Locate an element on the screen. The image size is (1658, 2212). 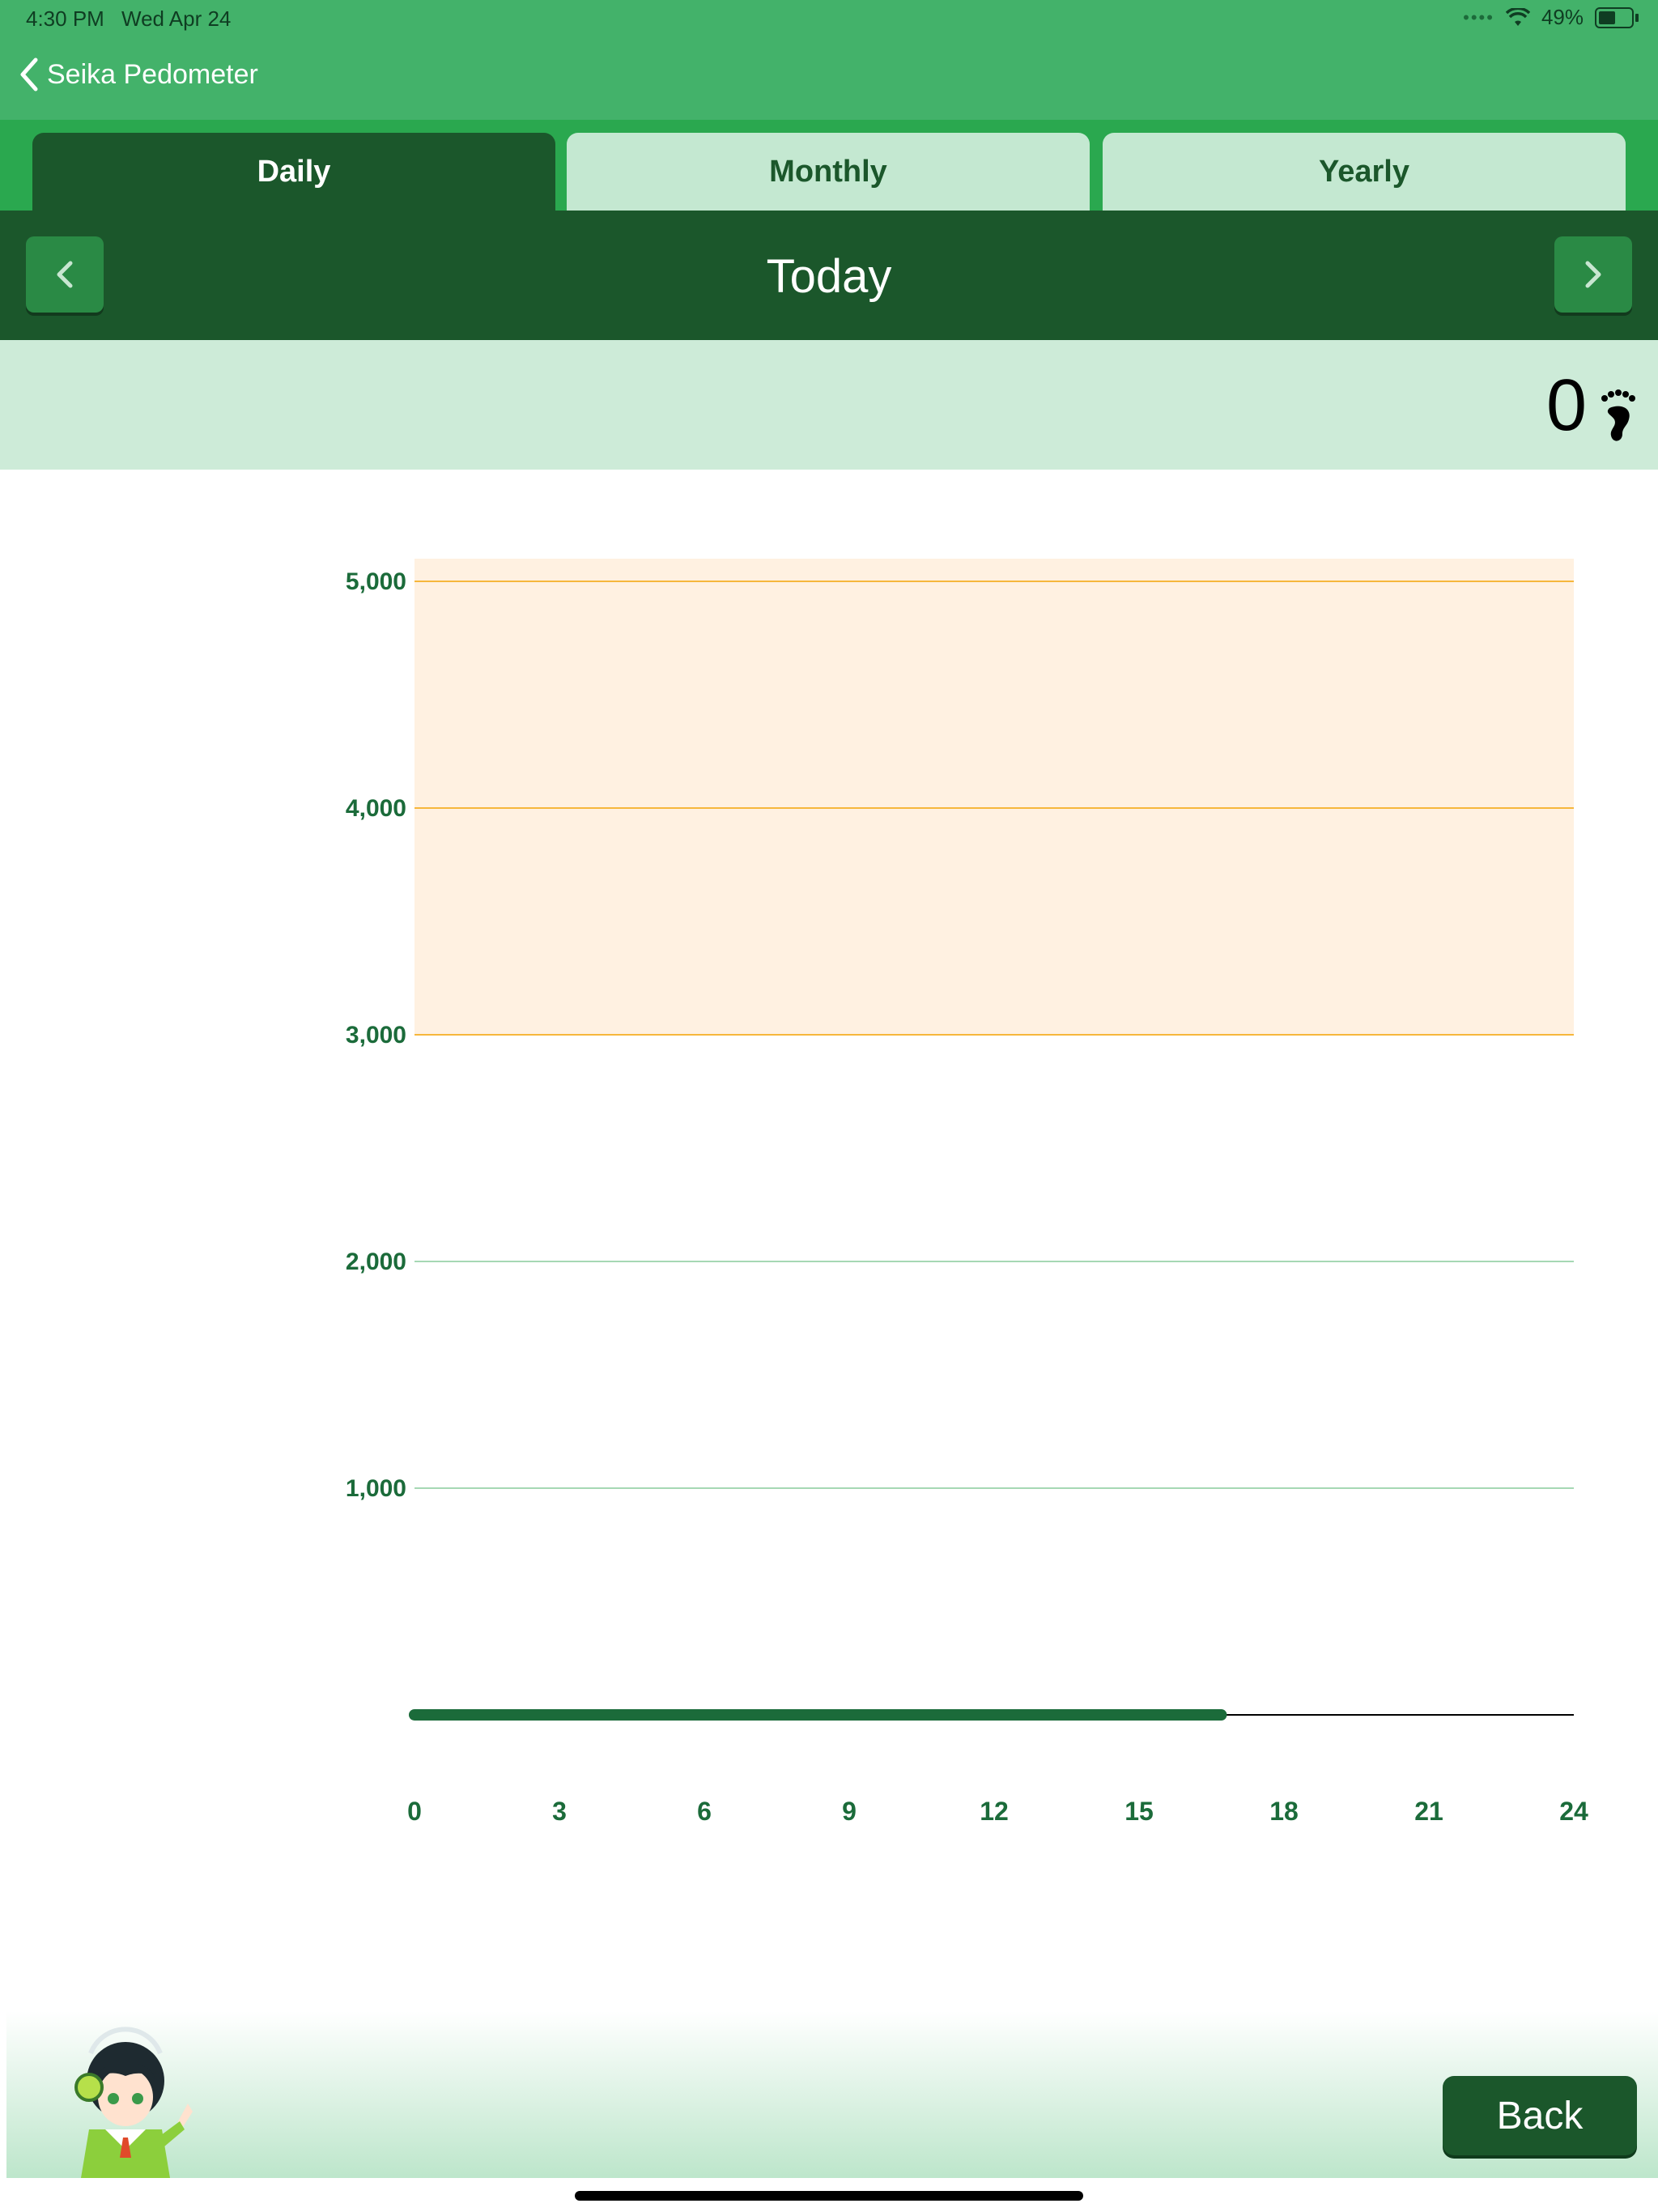
navigation-bar: Seika Pedometer is located at coordinates (829, 79).